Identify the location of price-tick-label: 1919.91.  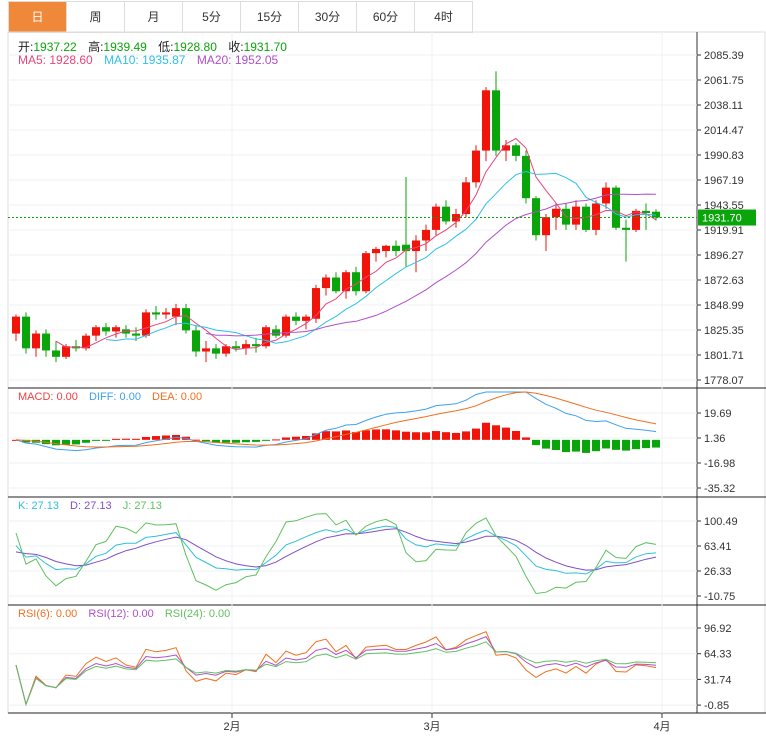
(724, 231).